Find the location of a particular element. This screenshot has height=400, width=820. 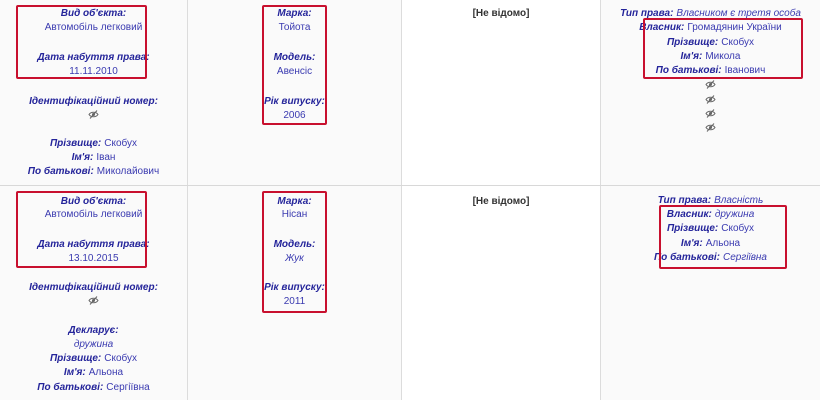

declarant-value: дружина is located at coordinates (93, 344).